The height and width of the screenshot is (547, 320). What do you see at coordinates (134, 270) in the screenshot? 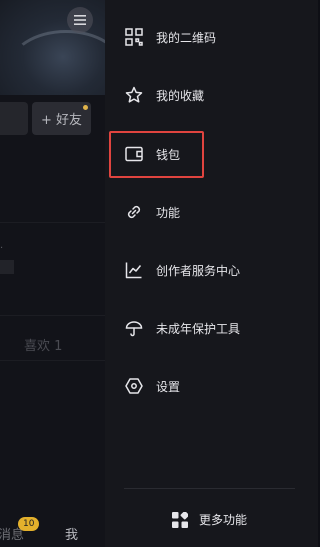
I see `chart-line-icon` at bounding box center [134, 270].